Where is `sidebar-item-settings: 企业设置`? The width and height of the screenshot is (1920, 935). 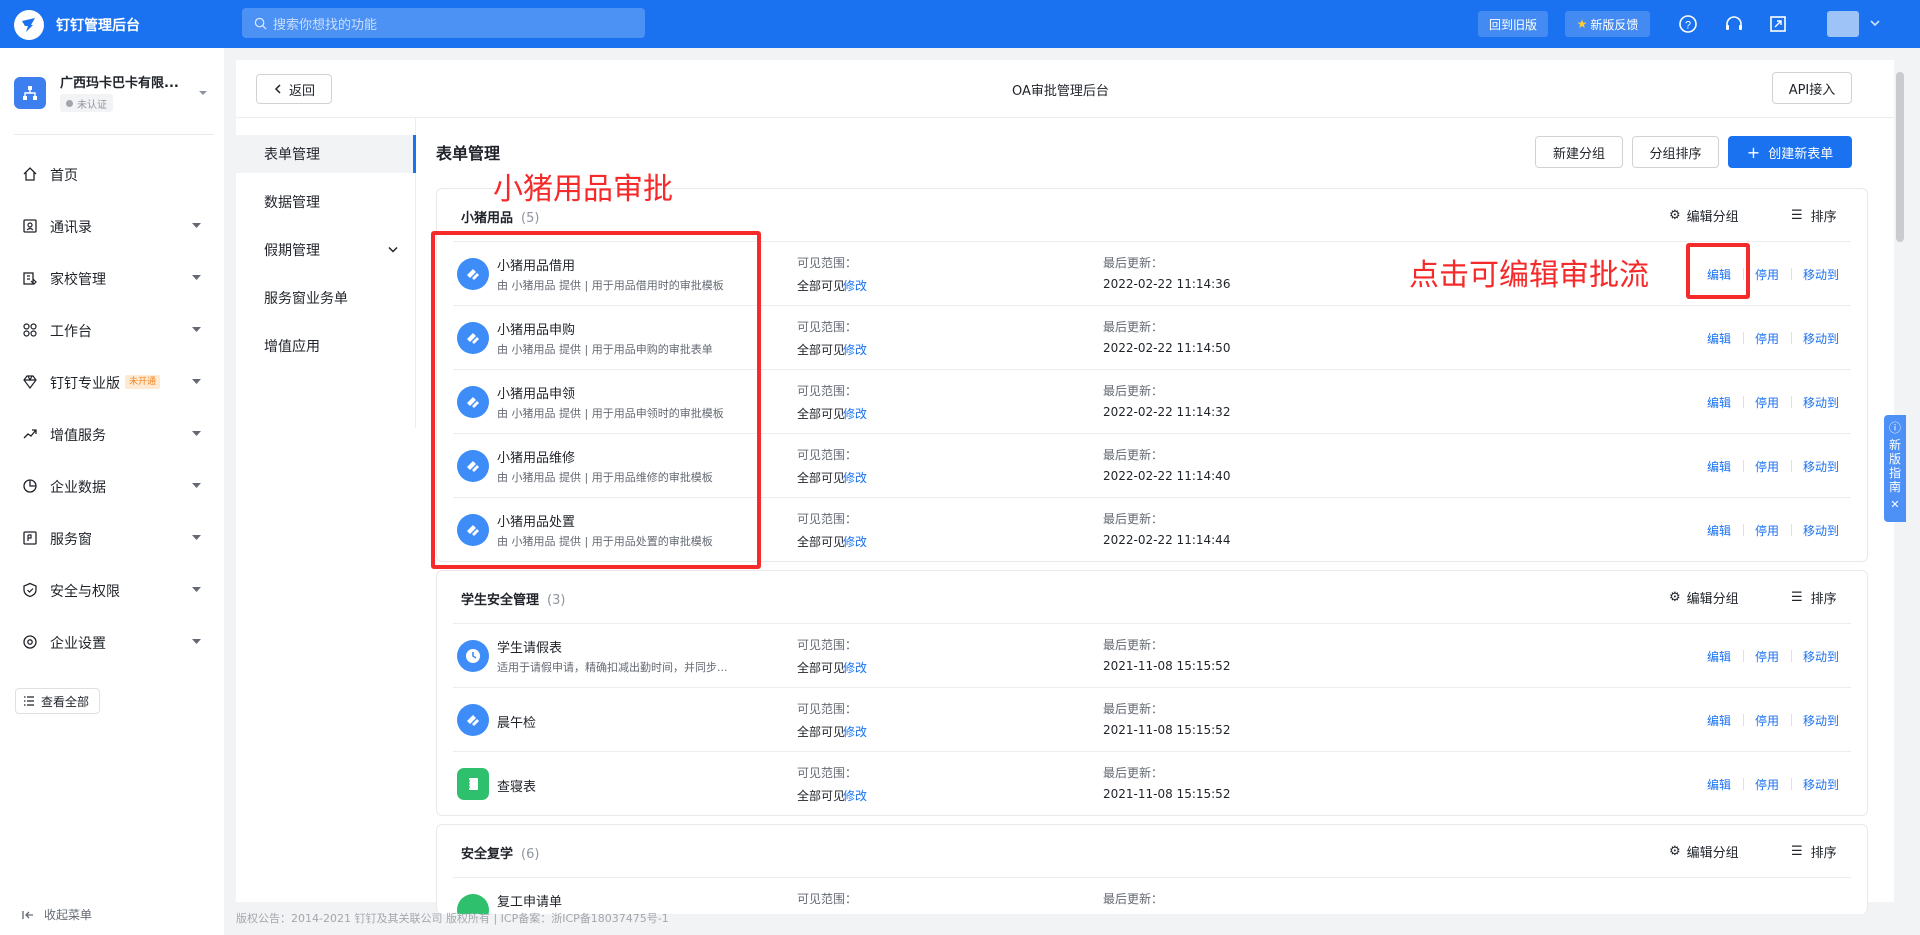
sidebar-item-settings: 企业设置 is located at coordinates (112, 642).